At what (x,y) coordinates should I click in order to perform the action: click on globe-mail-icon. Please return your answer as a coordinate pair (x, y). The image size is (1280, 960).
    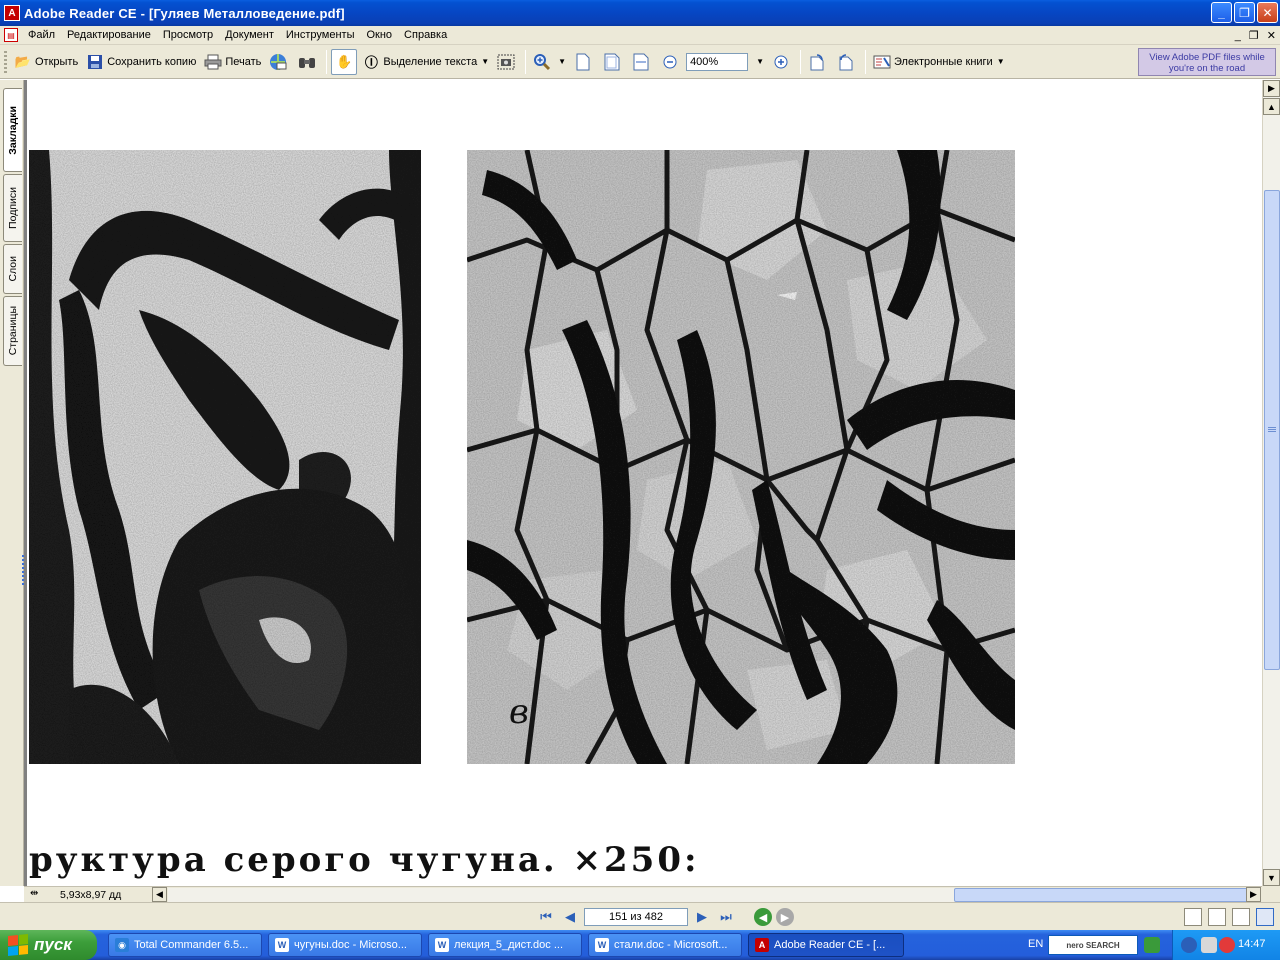
    Looking at the image, I should click on (278, 62).